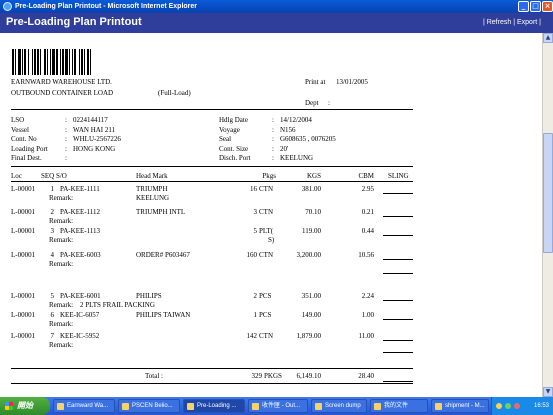 Image resolution: width=553 pixels, height=415 pixels. What do you see at coordinates (253, 189) in the screenshot?
I see `row-pkgs: 16` at bounding box center [253, 189].